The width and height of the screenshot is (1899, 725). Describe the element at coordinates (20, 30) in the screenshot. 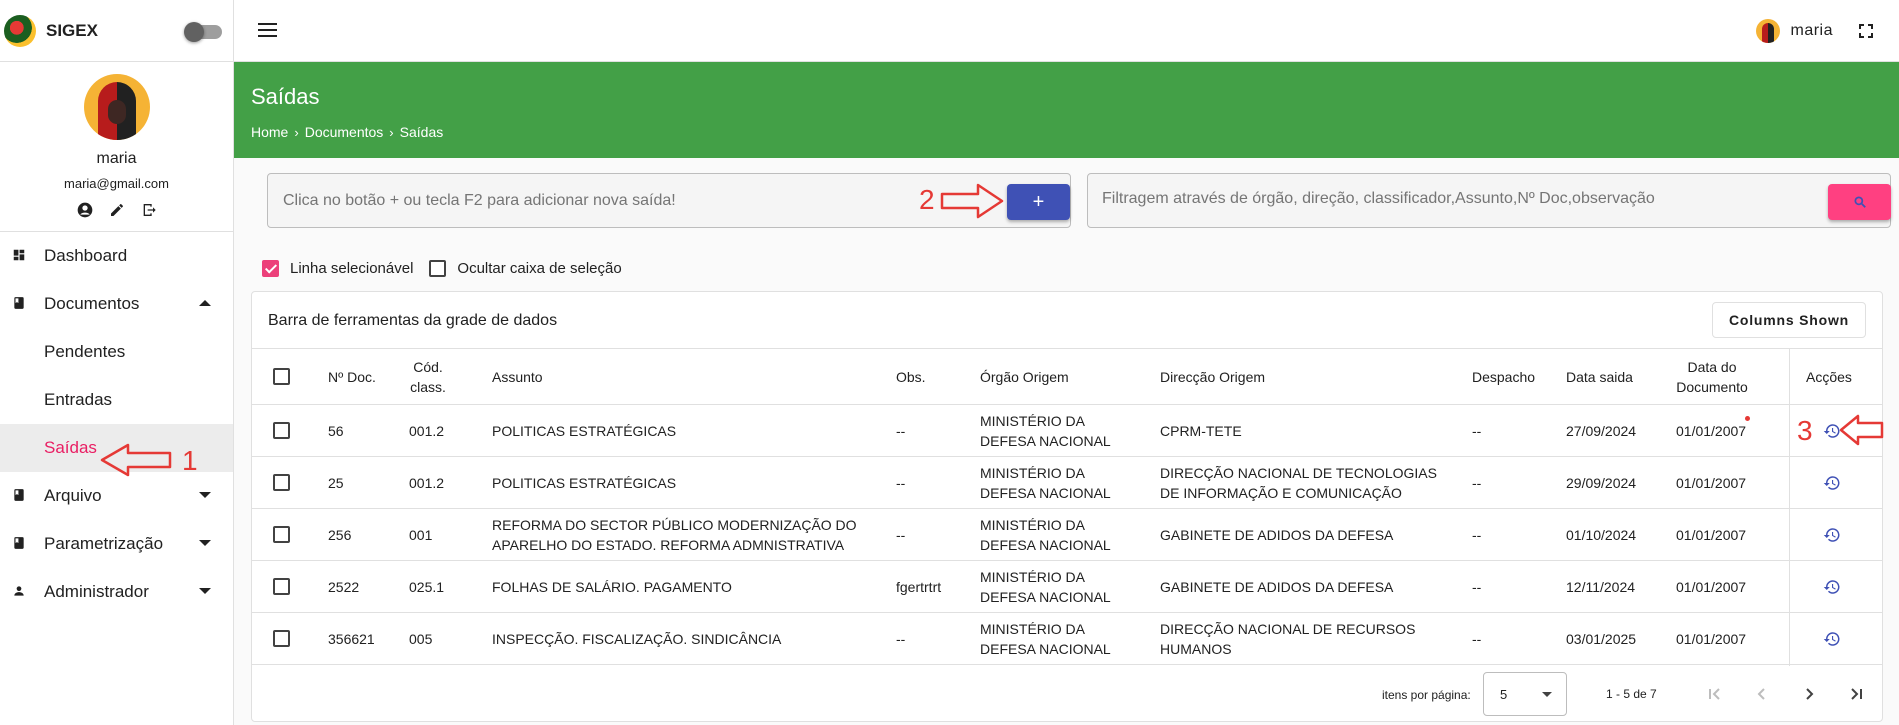

I see `app-logo` at that location.